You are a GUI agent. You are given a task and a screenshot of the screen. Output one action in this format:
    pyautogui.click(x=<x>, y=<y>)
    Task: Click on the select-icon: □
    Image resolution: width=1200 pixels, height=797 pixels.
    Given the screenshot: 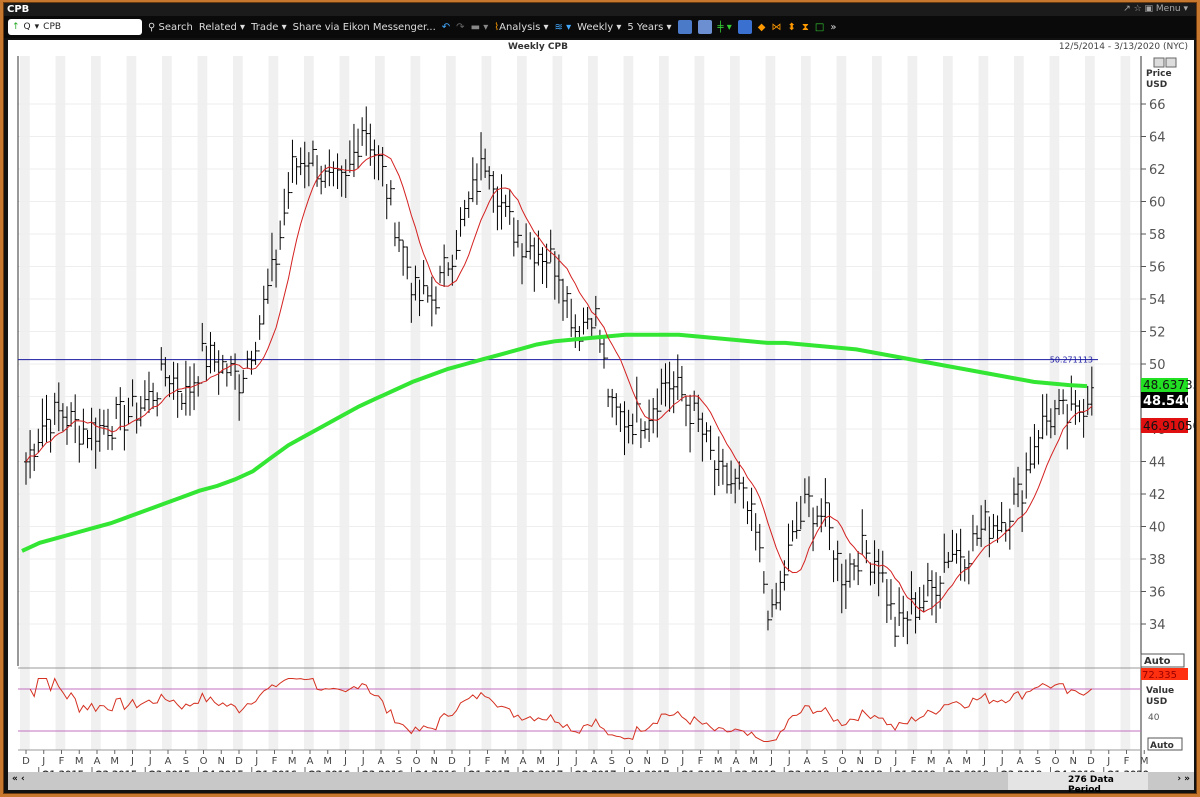 What is the action you would take?
    pyautogui.click(x=819, y=27)
    